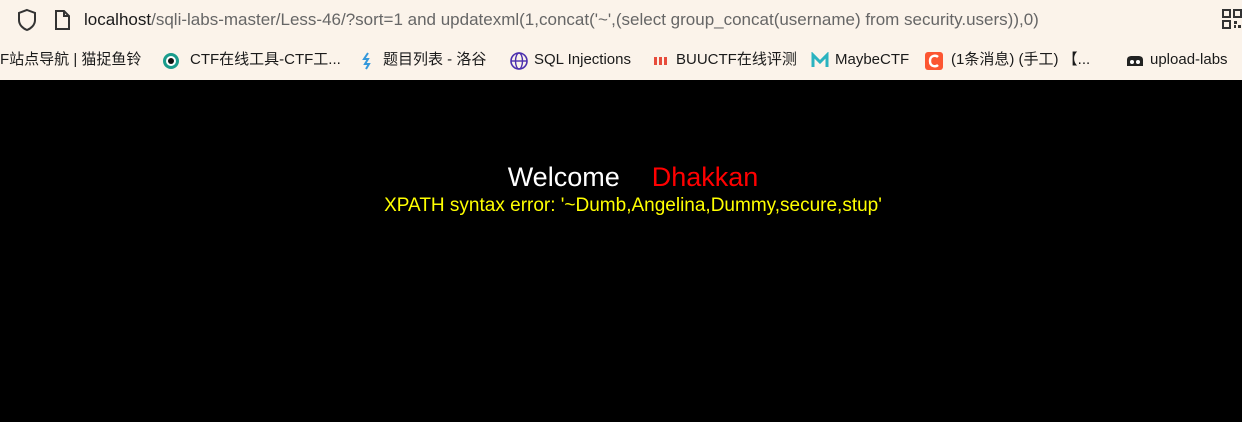 This screenshot has width=1242, height=422. Describe the element at coordinates (705, 177) in the screenshot. I see `username-text: Dhakkan` at that location.